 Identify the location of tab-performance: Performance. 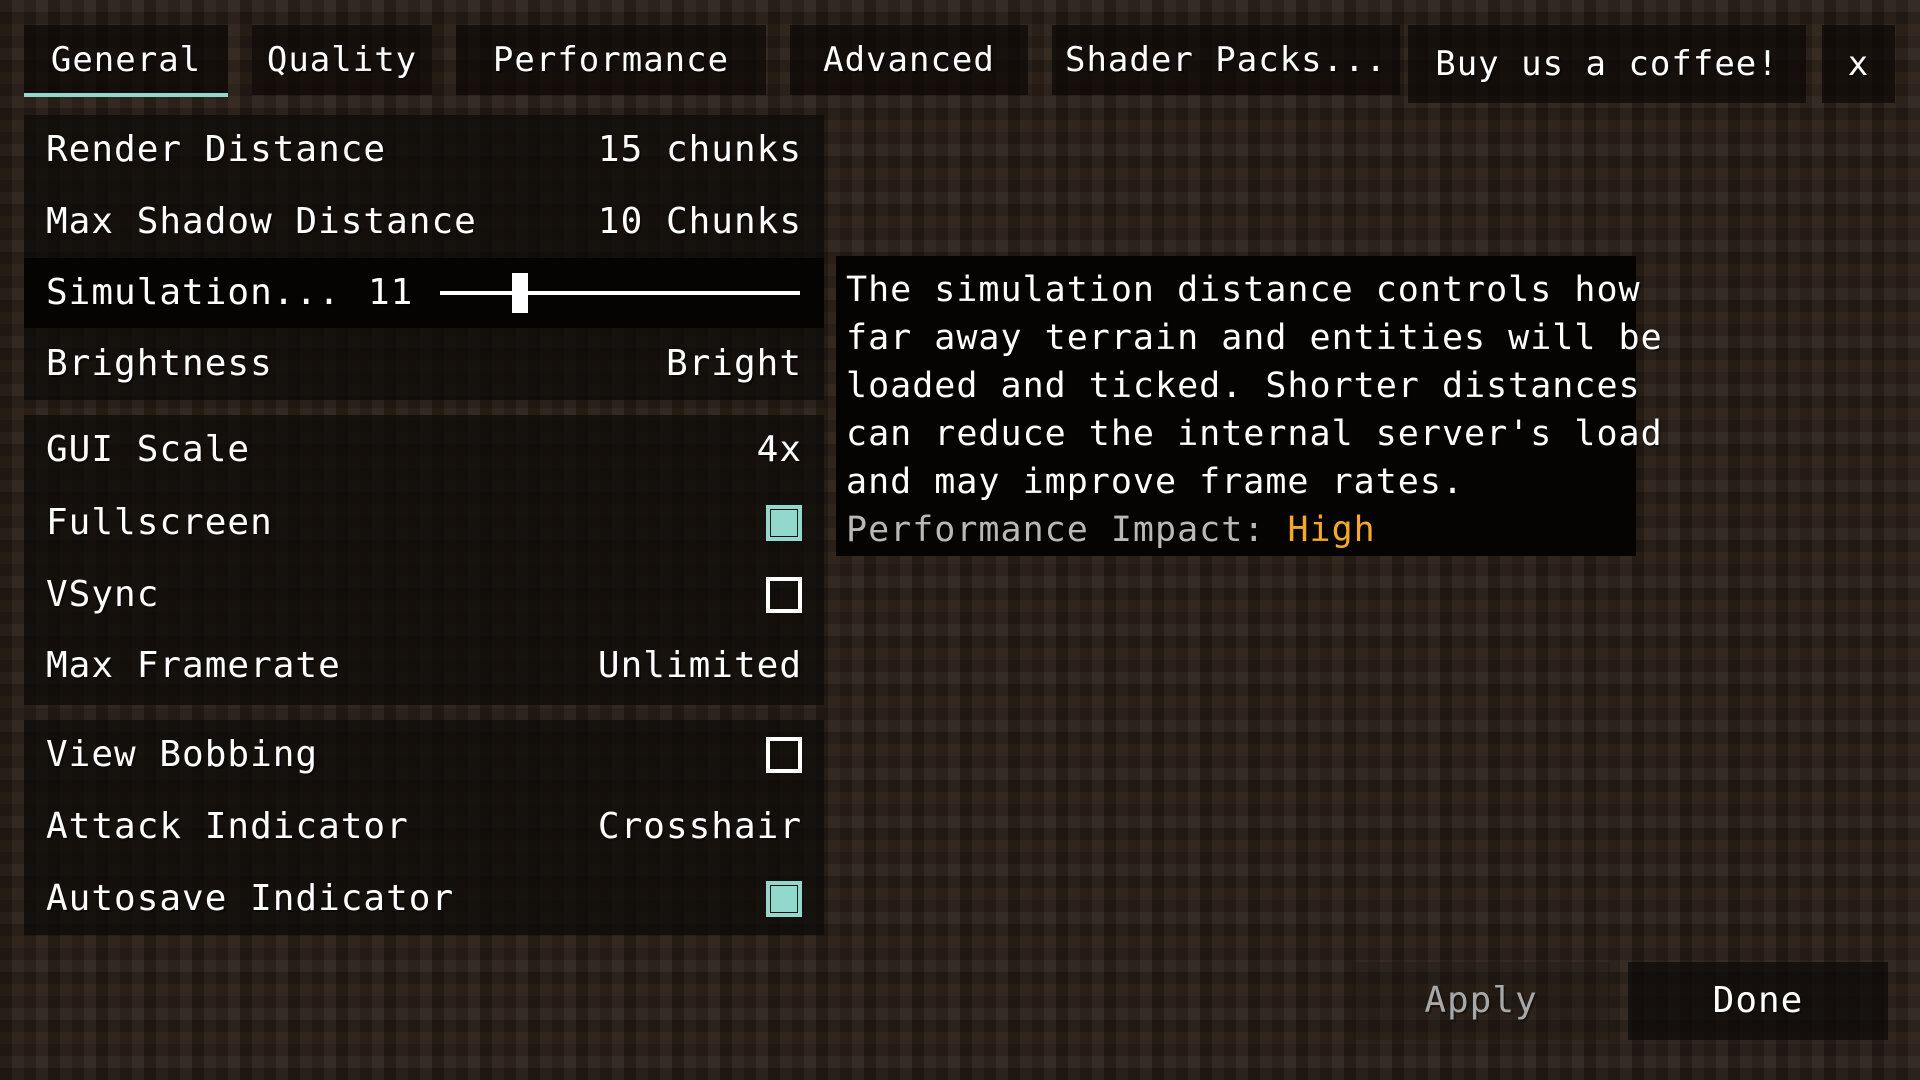
(611, 60).